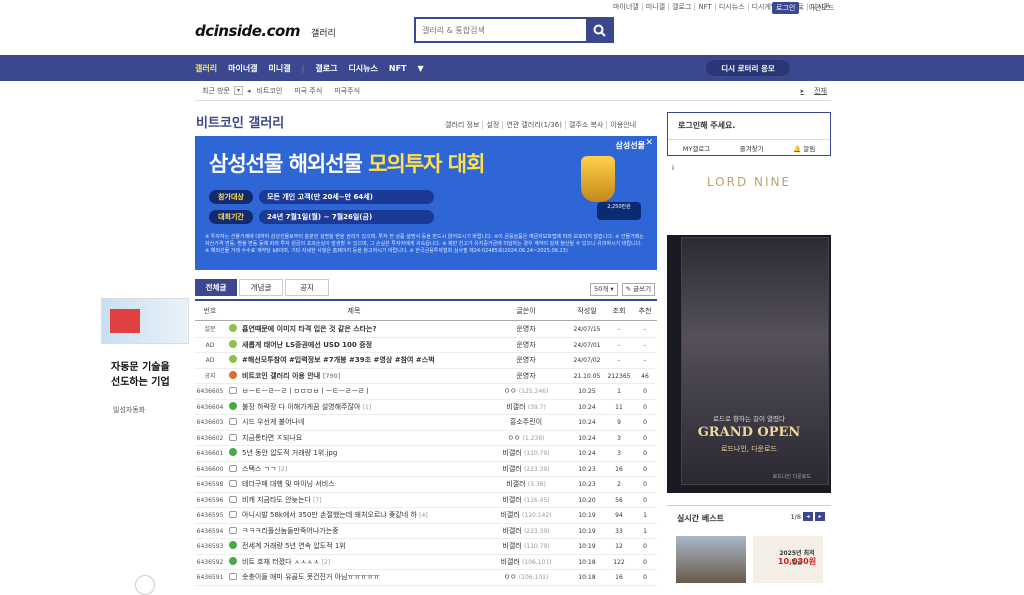 The width and height of the screenshot is (1024, 595). What do you see at coordinates (705, 7) in the screenshot?
I see `top-link: NFT` at bounding box center [705, 7].